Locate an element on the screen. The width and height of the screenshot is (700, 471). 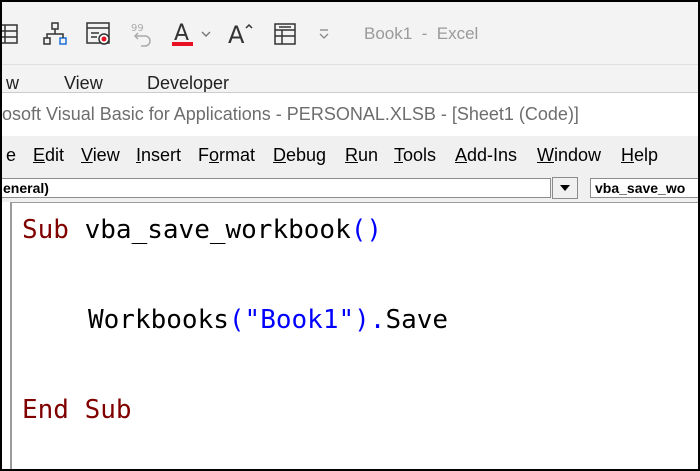
menu-addins-label: Add-Ins is located at coordinates (486, 155).